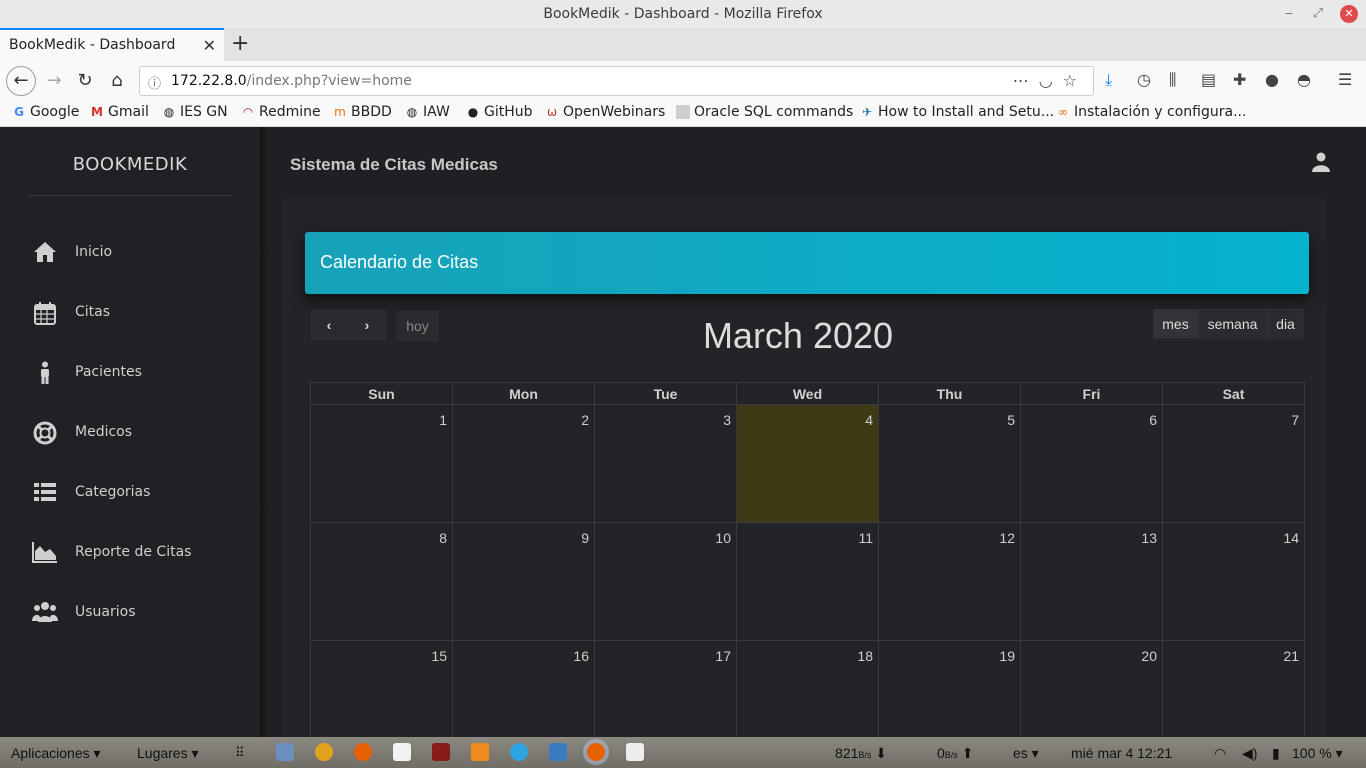 Image resolution: width=1366 pixels, height=768 pixels. Describe the element at coordinates (665, 463) in the screenshot. I see `day-cell: 3` at that location.